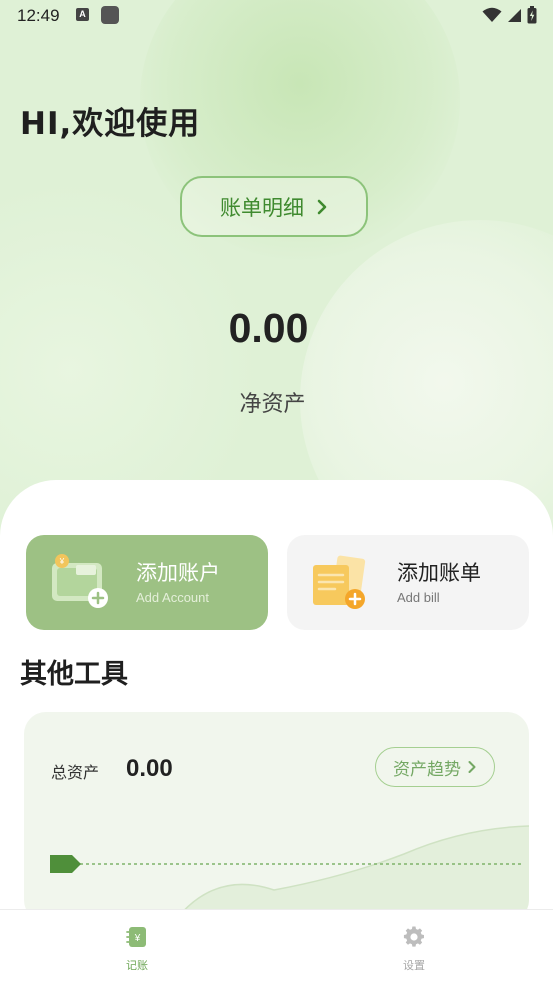 The width and height of the screenshot is (553, 984). I want to click on baseline-marker, so click(65, 864).